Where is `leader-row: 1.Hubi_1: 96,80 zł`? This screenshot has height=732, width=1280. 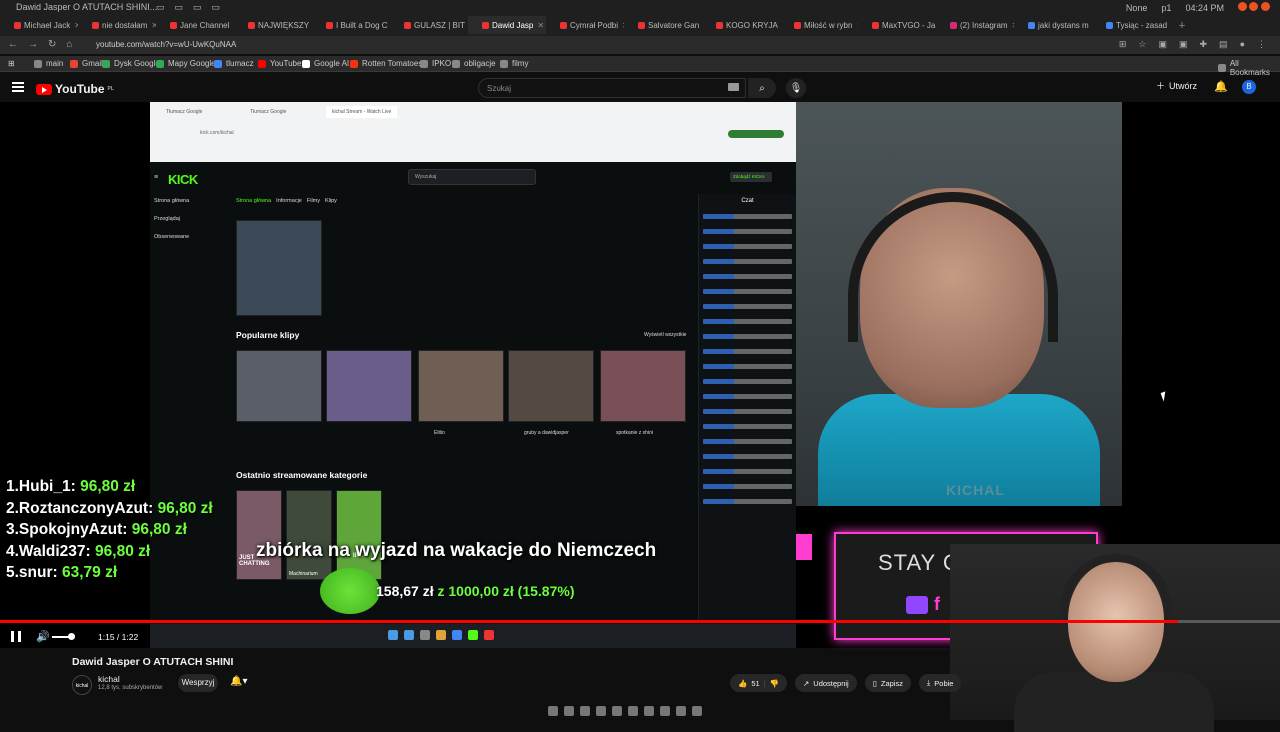 leader-row: 1.Hubi_1: 96,80 zł is located at coordinates (71, 486).